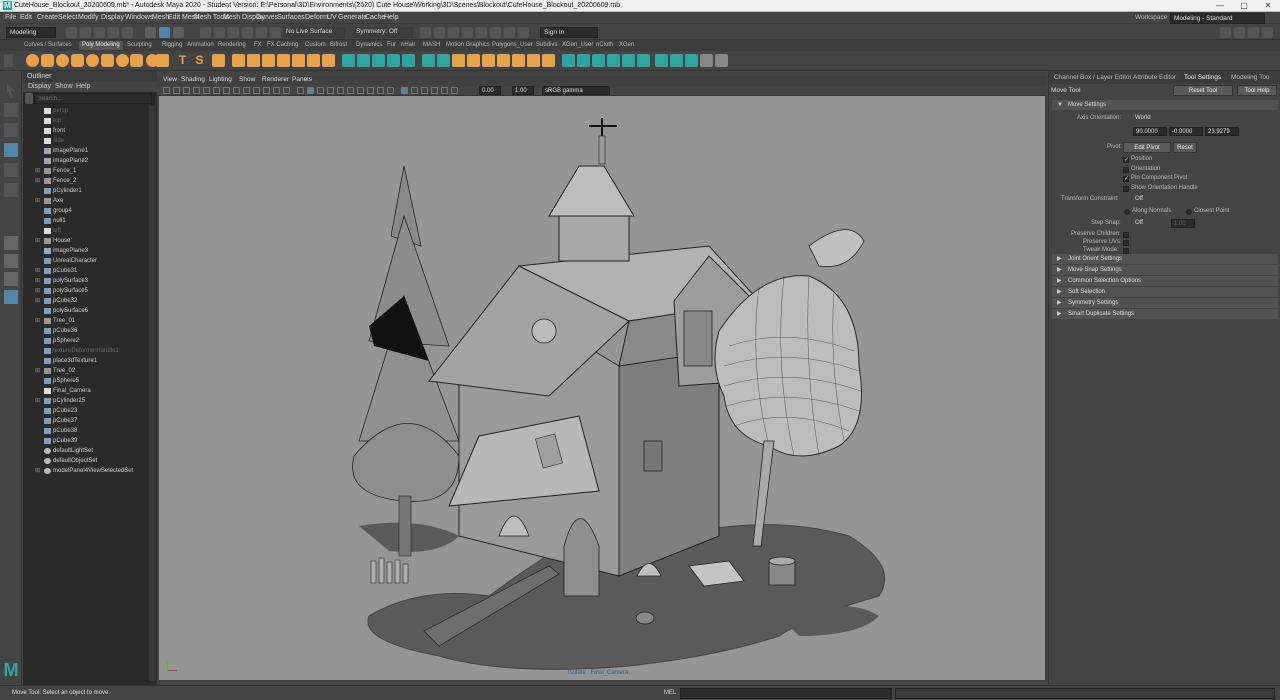  Describe the element at coordinates (1126, 243) in the screenshot. I see `preserve-uvs-checkbox` at that location.